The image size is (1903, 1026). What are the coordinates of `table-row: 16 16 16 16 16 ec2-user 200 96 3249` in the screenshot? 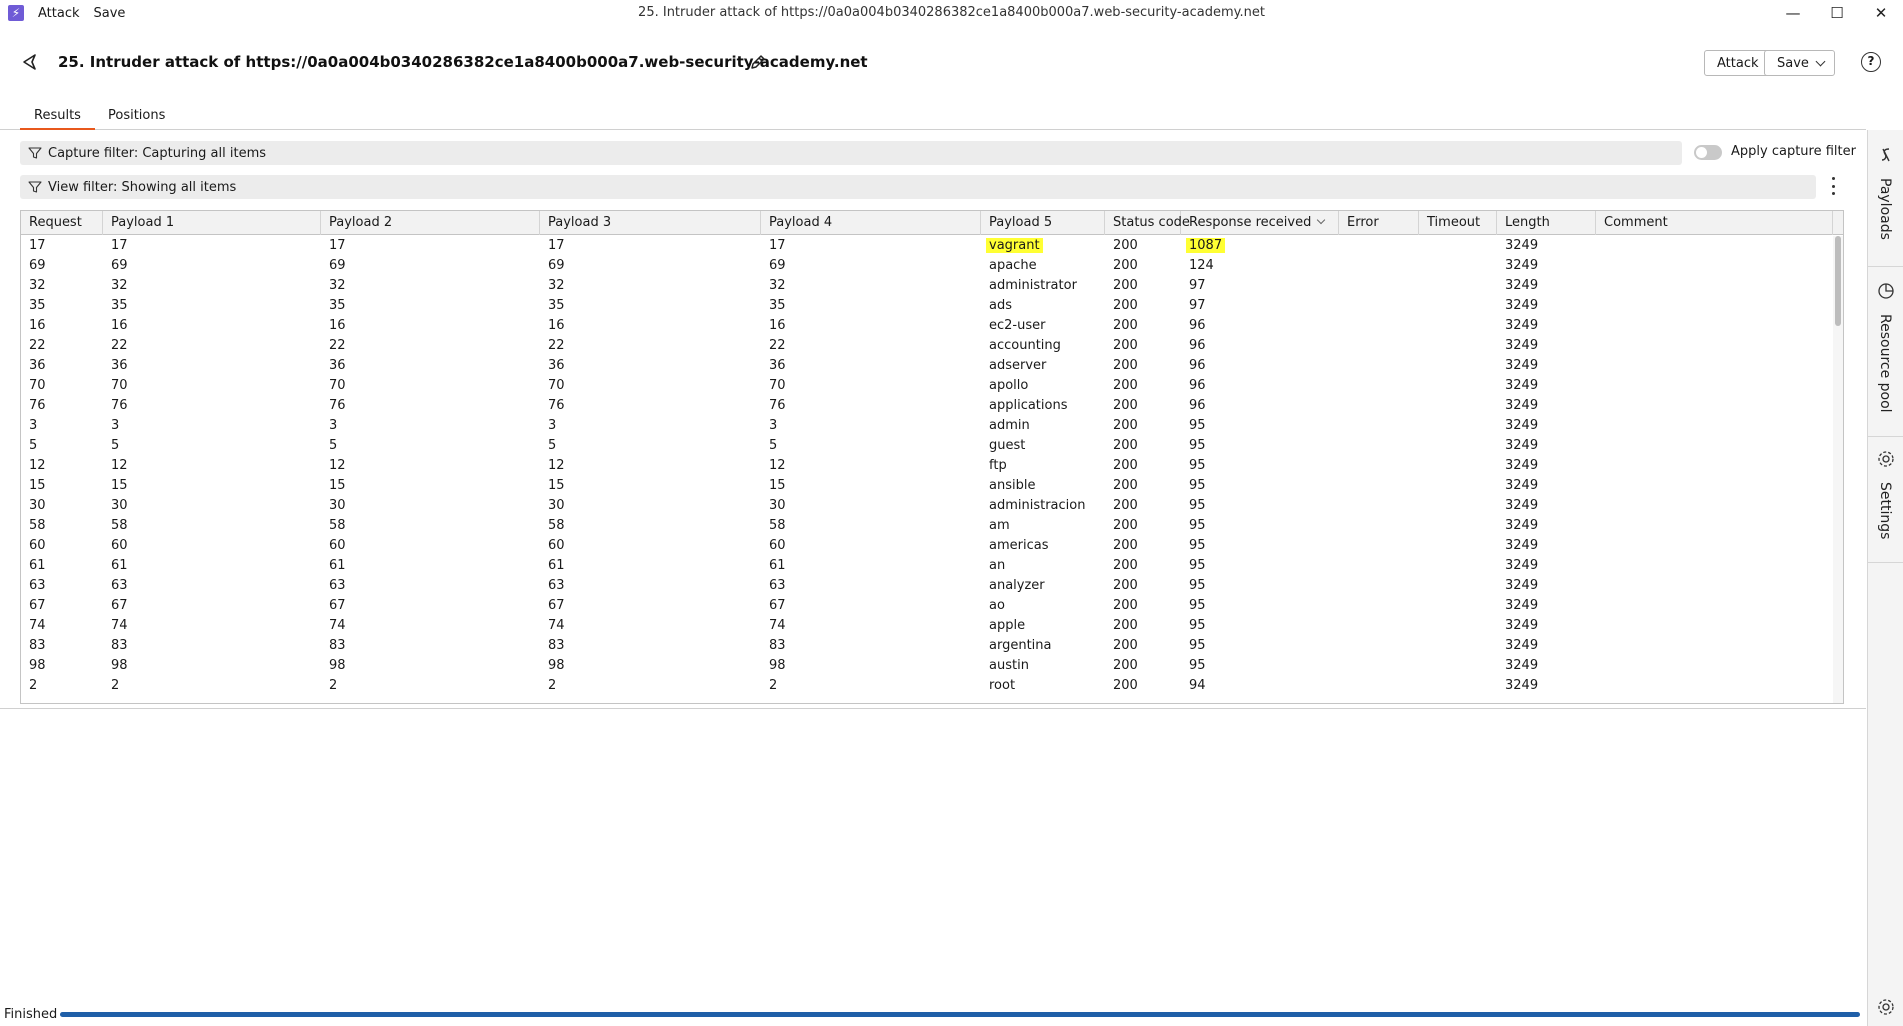 It's located at (927, 326).